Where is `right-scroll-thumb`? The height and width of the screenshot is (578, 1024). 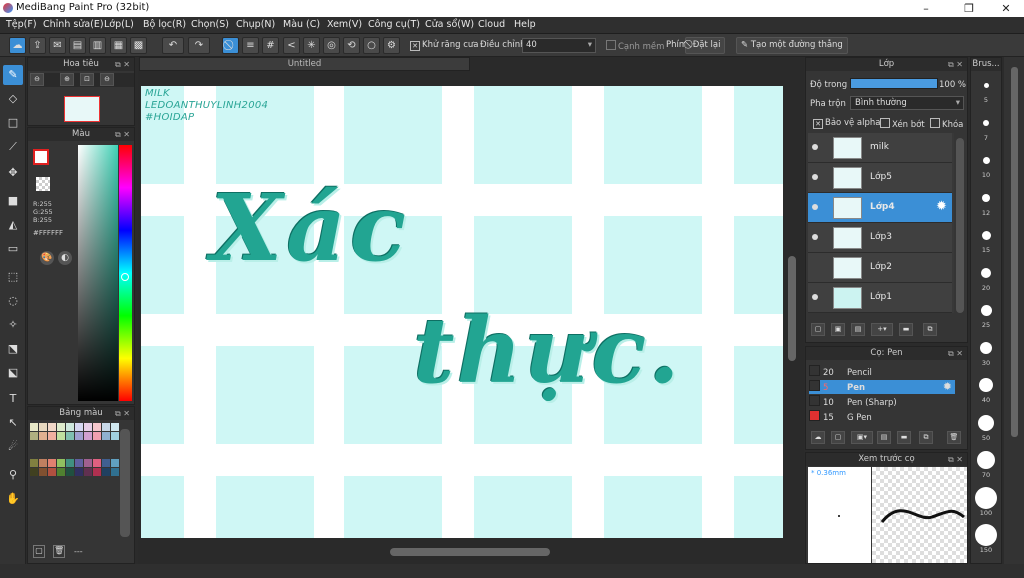
right-scroll-thumb is located at coordinates (1014, 252).